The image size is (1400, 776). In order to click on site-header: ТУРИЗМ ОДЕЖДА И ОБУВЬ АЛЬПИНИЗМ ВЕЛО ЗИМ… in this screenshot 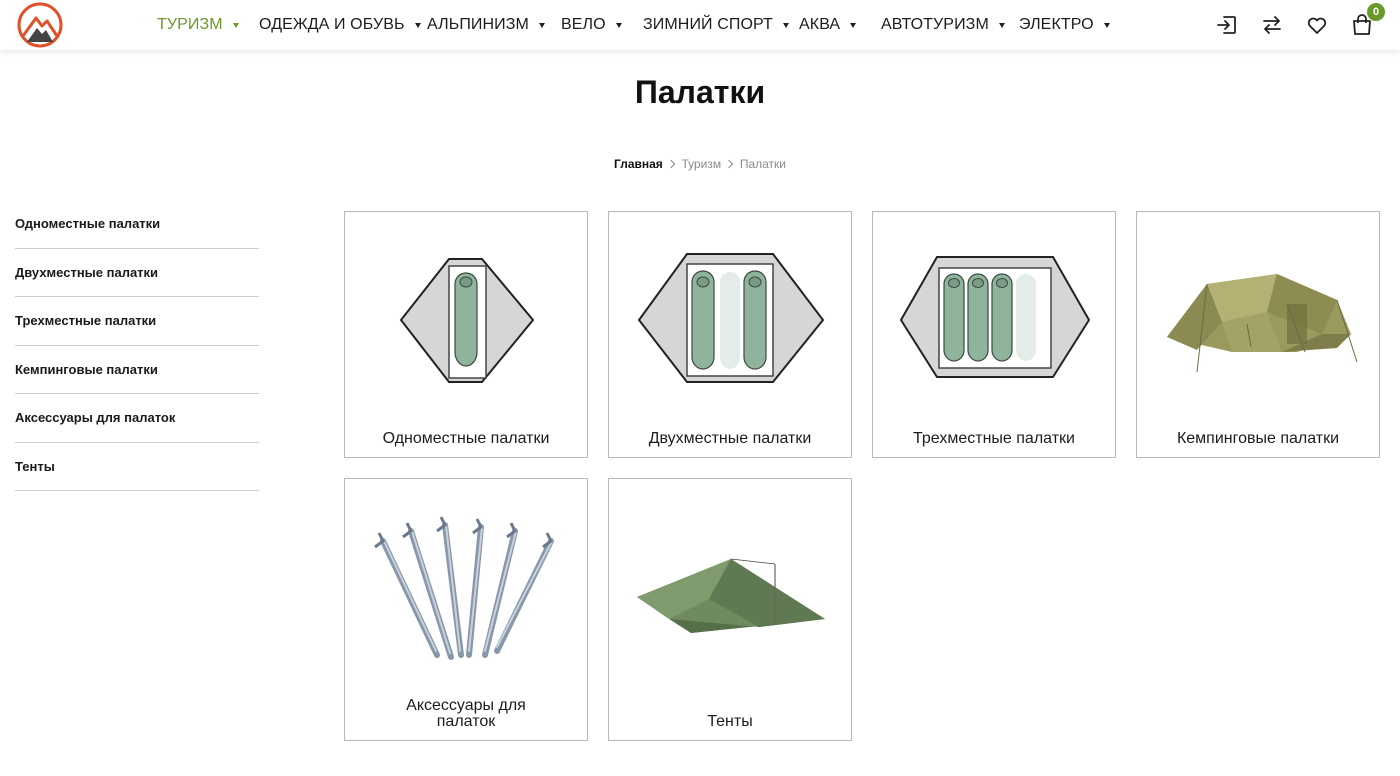, I will do `click(700, 25)`.